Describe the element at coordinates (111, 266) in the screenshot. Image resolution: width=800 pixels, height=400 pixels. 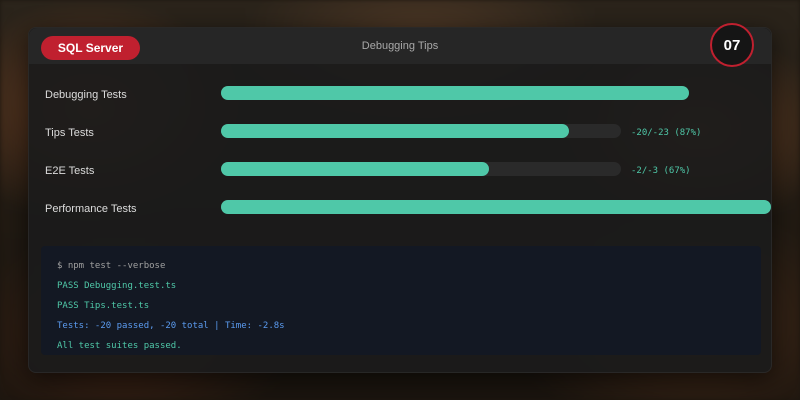
I see `terminal-command-line: $ npm test --verbose` at that location.